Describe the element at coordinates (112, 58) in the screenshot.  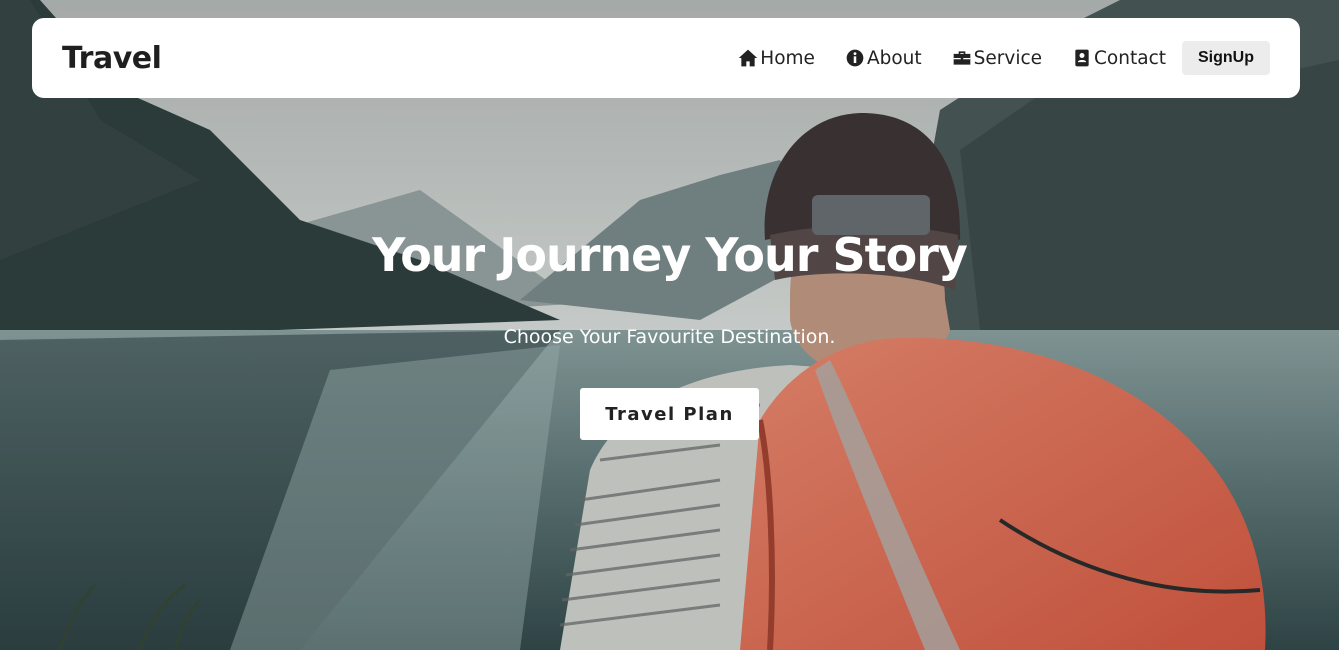
I see `brand-logo: Travel` at that location.